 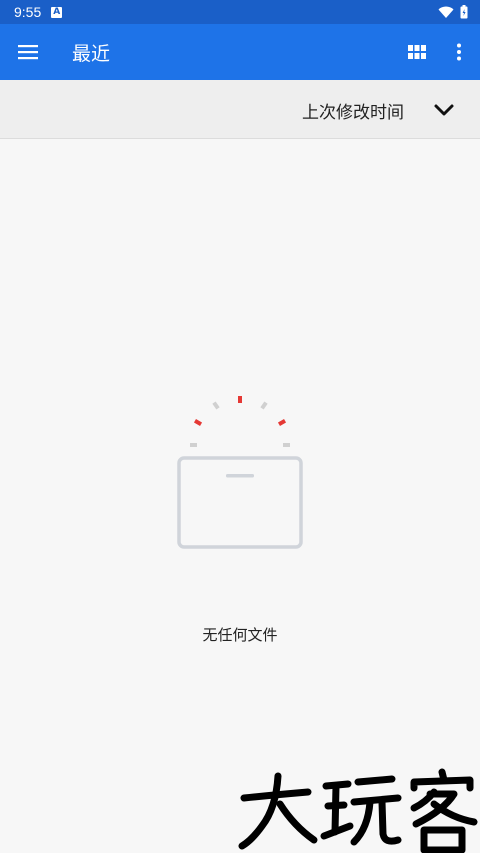 What do you see at coordinates (240, 109) in the screenshot?
I see `sort-bar: 上次修改时间` at bounding box center [240, 109].